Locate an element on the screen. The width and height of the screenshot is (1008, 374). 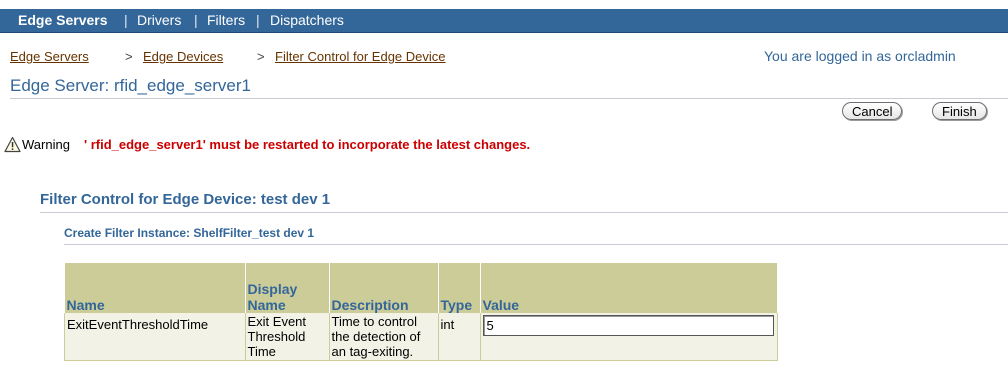
nav-tab-drivers: Drivers is located at coordinates (159, 20).